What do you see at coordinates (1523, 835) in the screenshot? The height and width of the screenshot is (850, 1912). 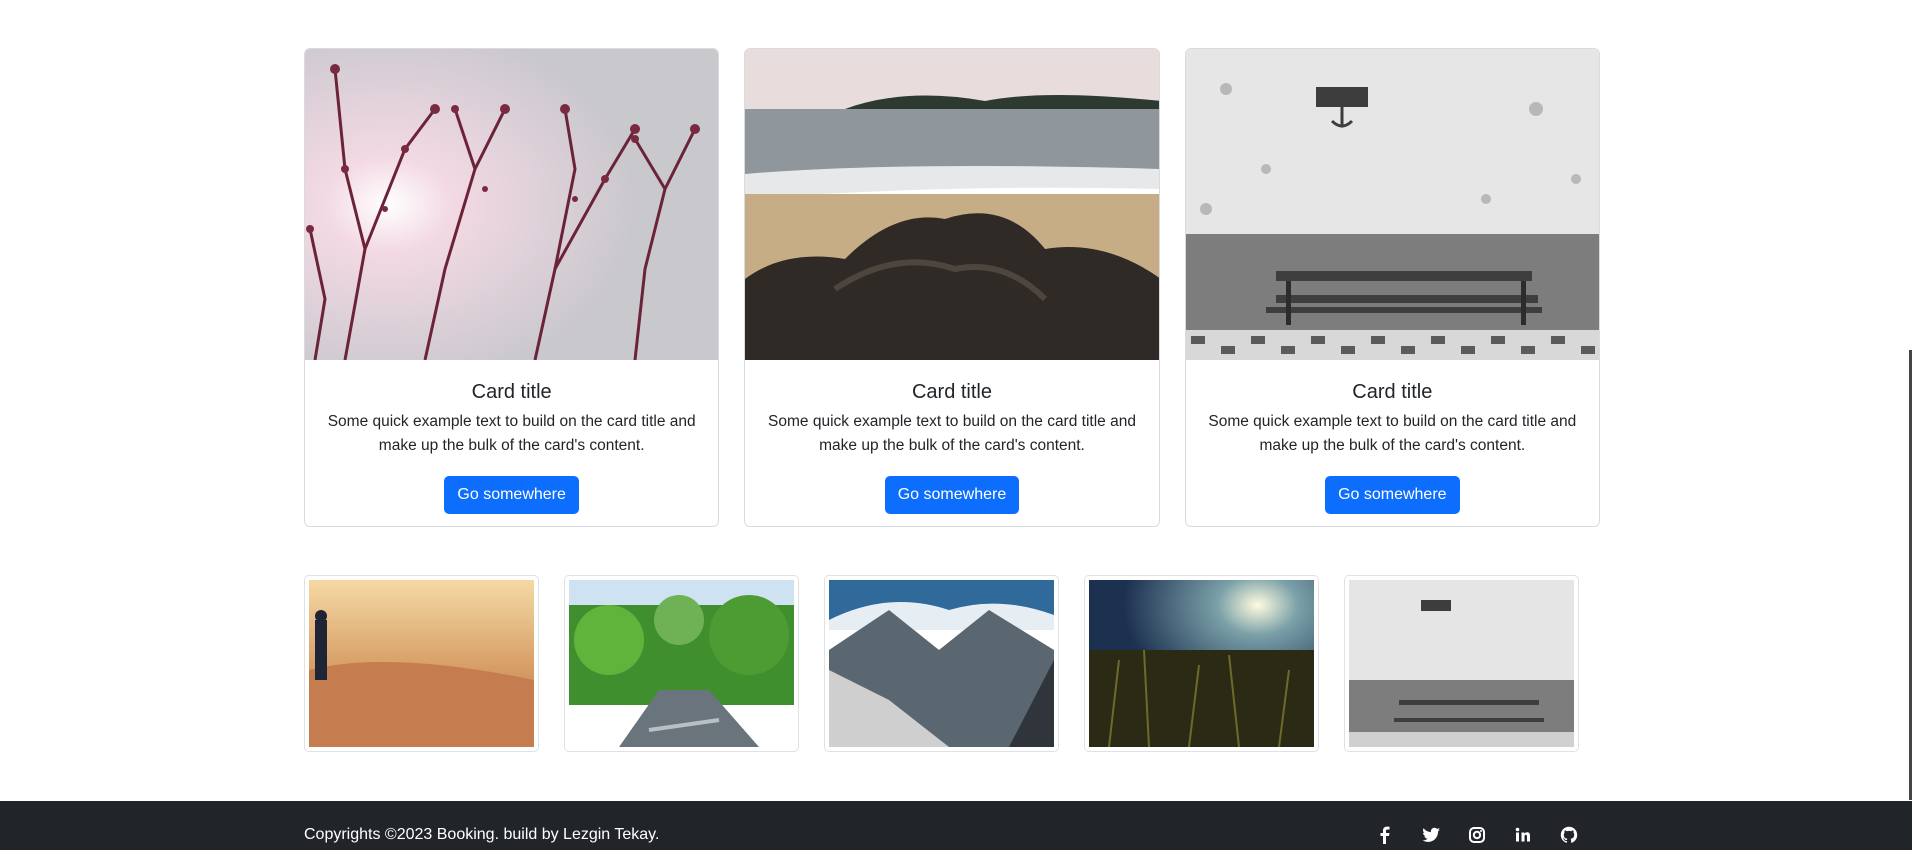 I see `linkedin-icon` at bounding box center [1523, 835].